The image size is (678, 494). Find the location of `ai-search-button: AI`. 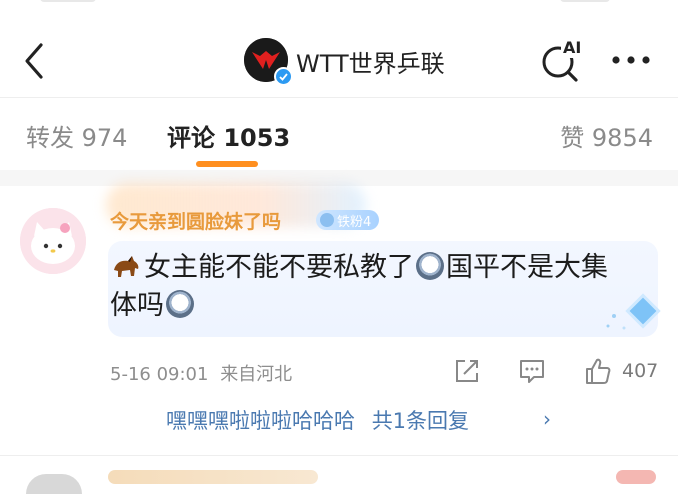

ai-search-button: AI is located at coordinates (562, 61).